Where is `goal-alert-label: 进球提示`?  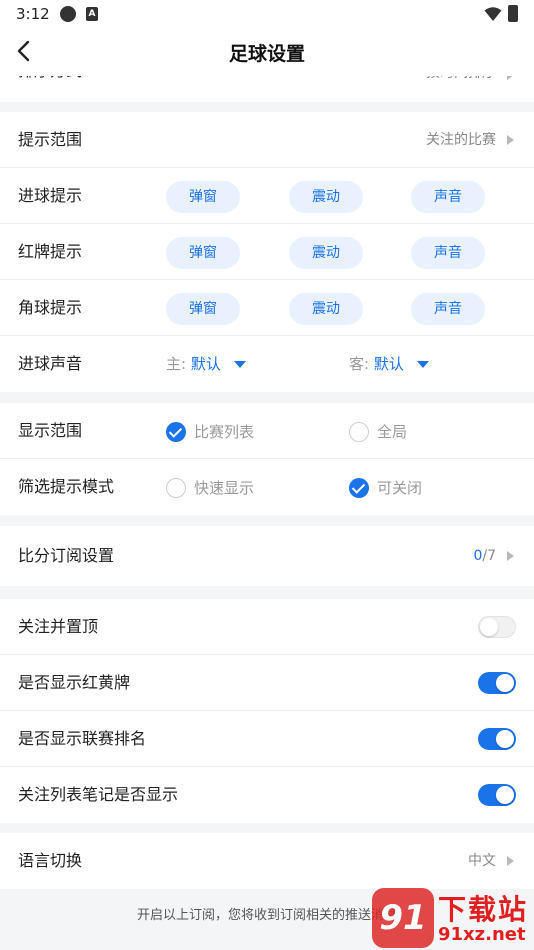
goal-alert-label: 进球提示 is located at coordinates (50, 195).